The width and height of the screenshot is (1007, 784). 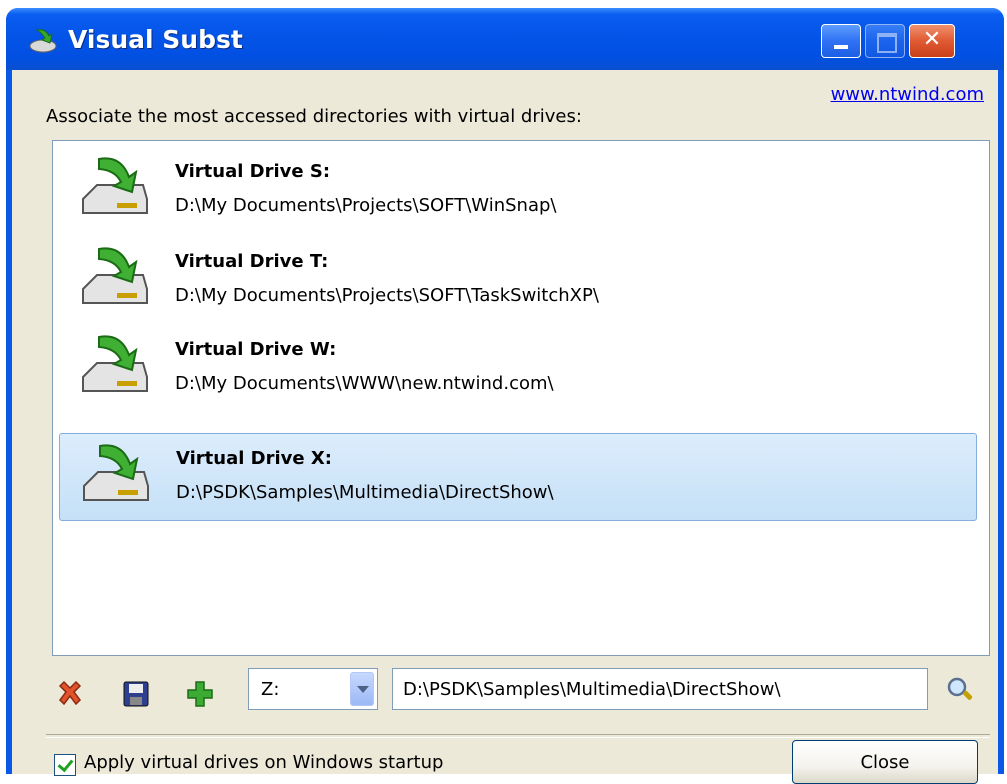 I want to click on maximize-button, so click(x=885, y=41).